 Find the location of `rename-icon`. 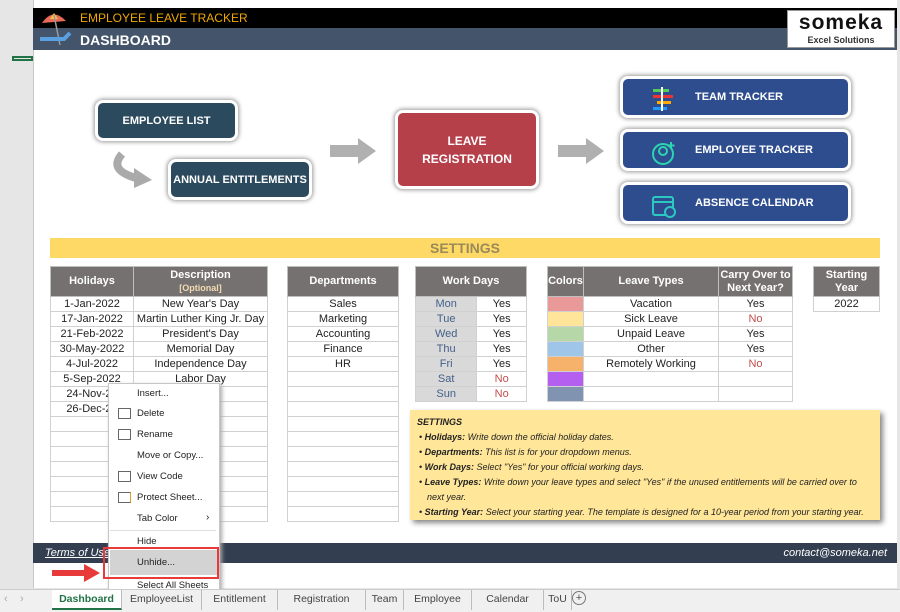

rename-icon is located at coordinates (124, 434).